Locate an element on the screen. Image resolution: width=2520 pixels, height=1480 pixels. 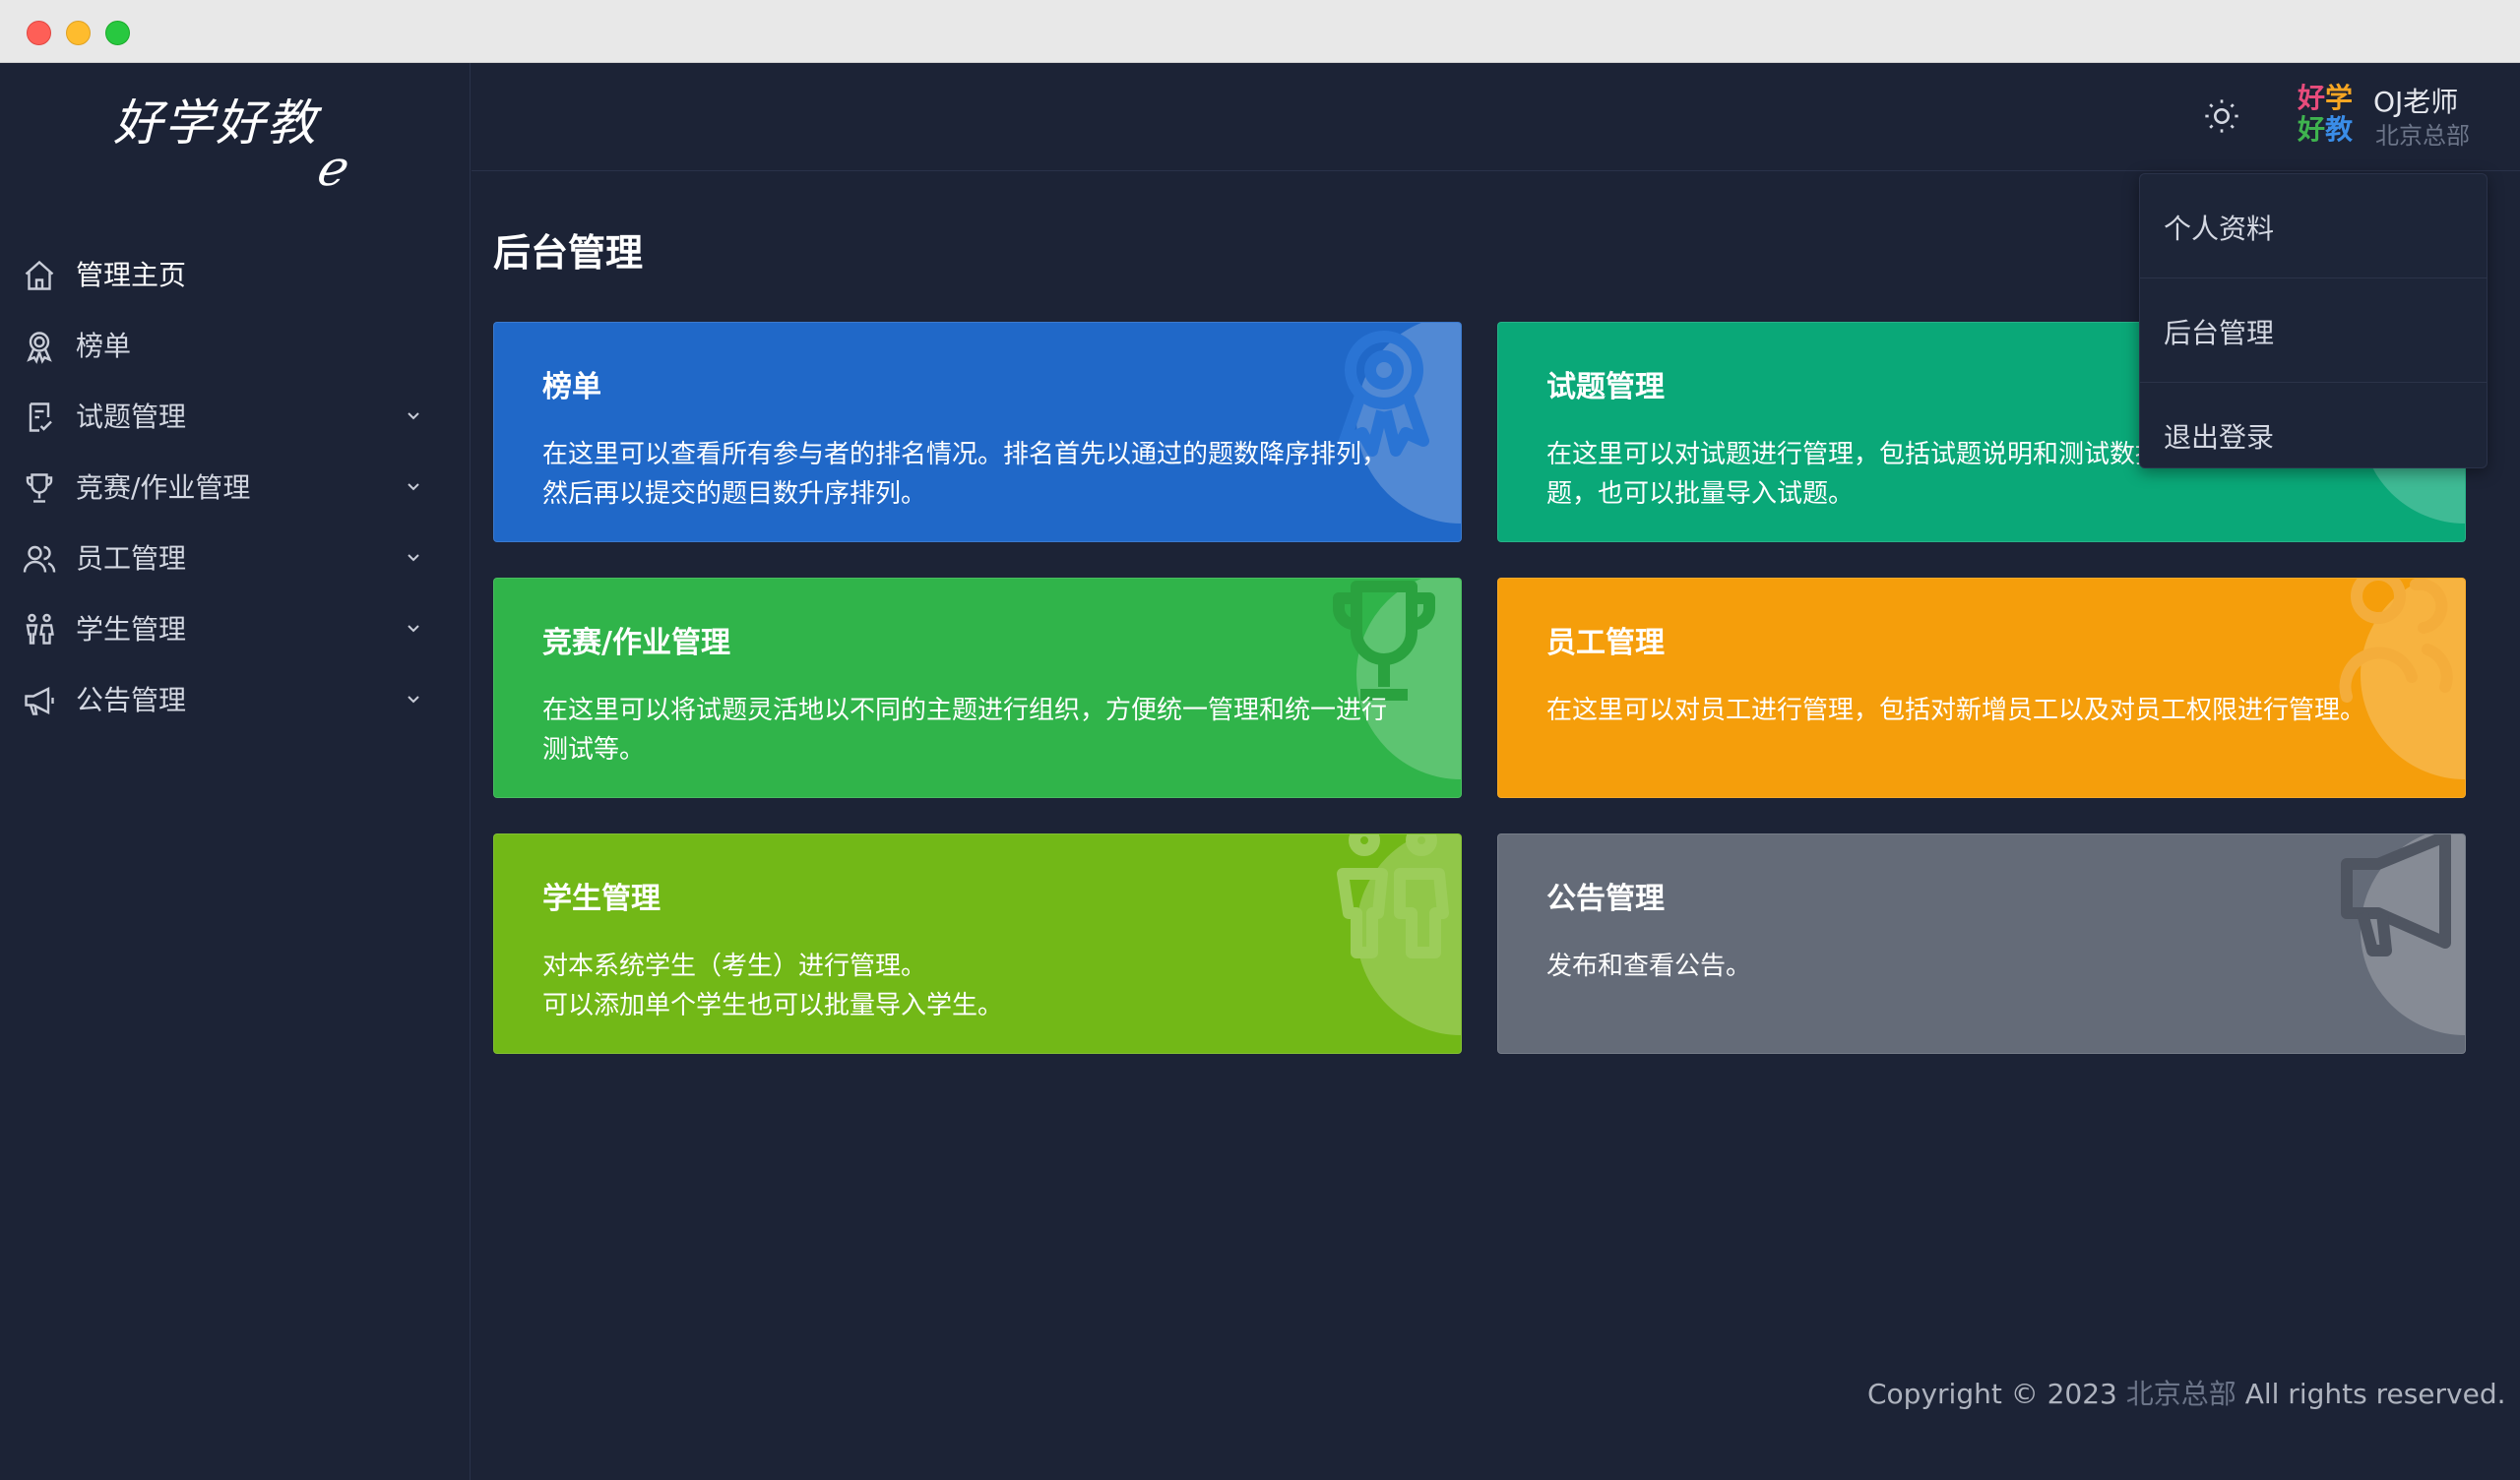
footer-suffix: All rights reserved. is located at coordinates (2371, 1394).